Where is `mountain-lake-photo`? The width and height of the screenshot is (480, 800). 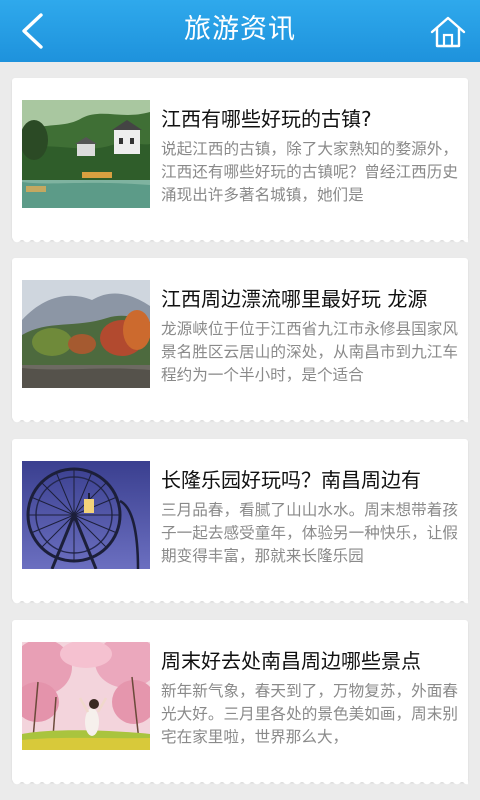 mountain-lake-photo is located at coordinates (86, 334).